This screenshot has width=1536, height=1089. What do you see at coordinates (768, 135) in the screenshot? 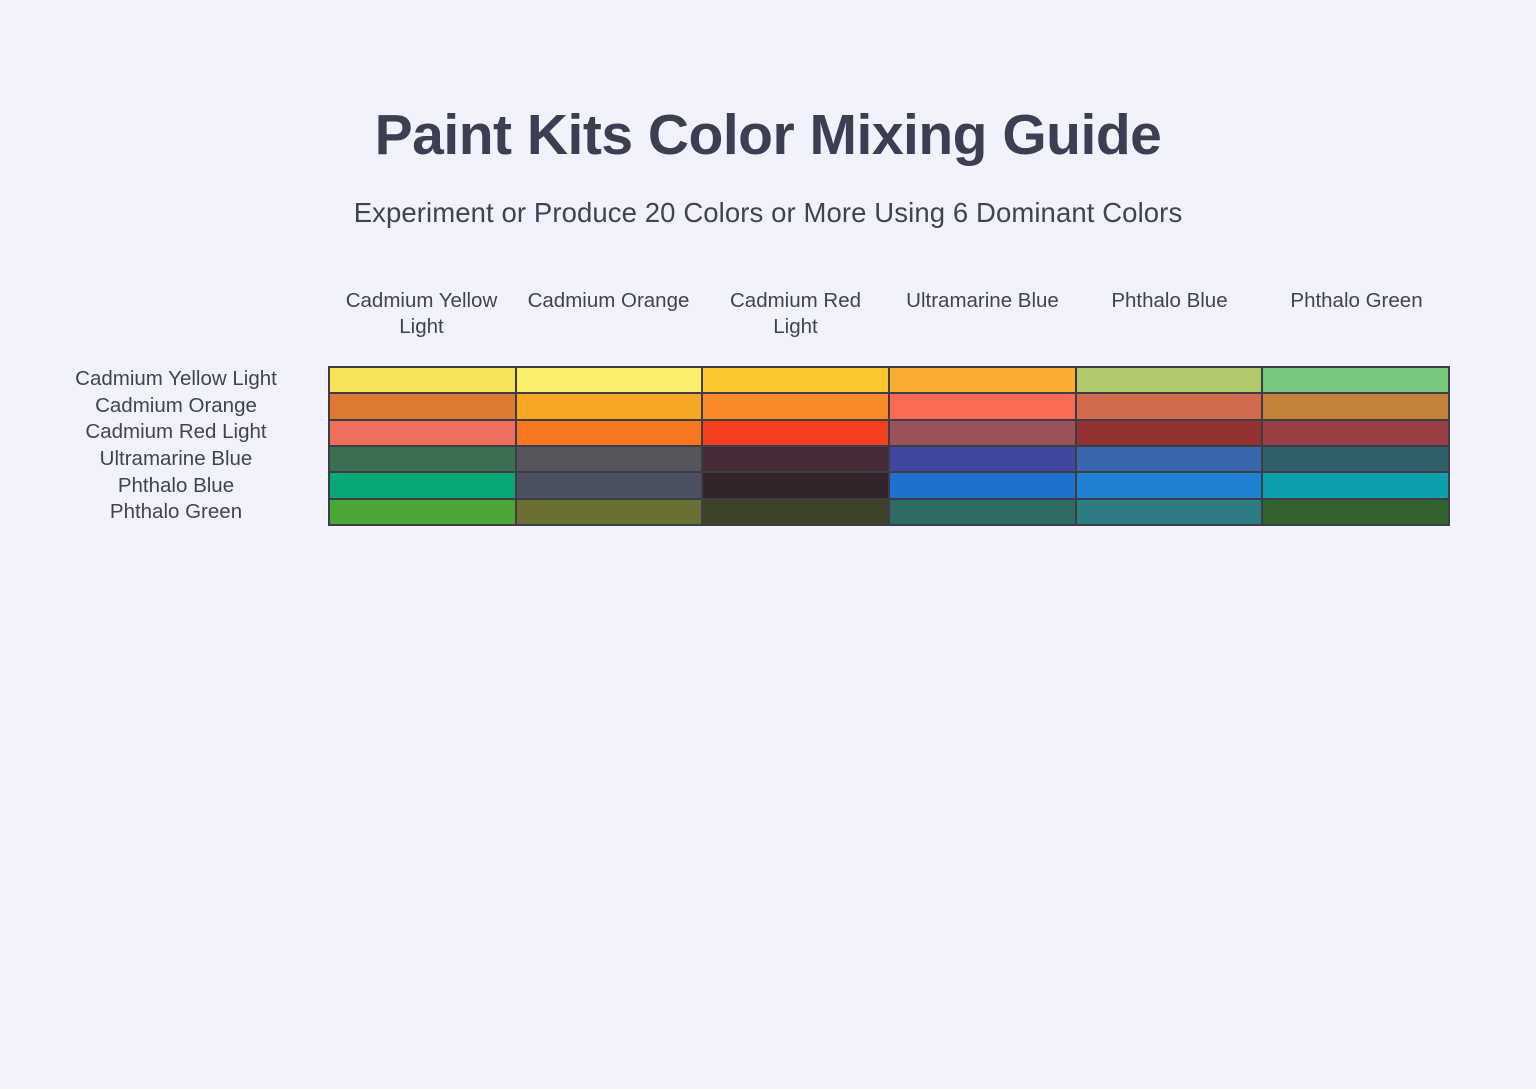
I see `page-title: Paint Kits Color Mixing Guide` at bounding box center [768, 135].